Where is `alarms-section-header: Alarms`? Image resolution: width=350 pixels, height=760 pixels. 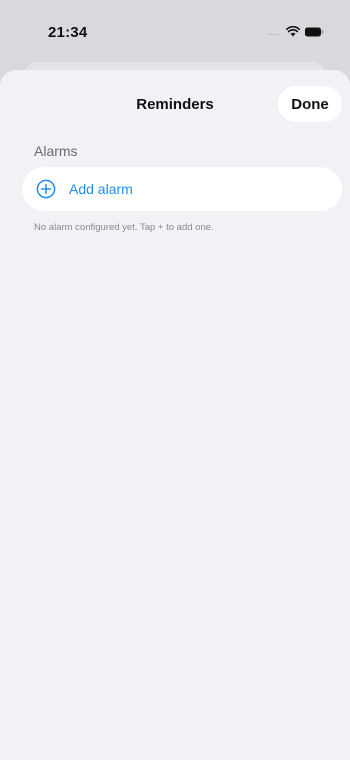 alarms-section-header: Alarms is located at coordinates (56, 151).